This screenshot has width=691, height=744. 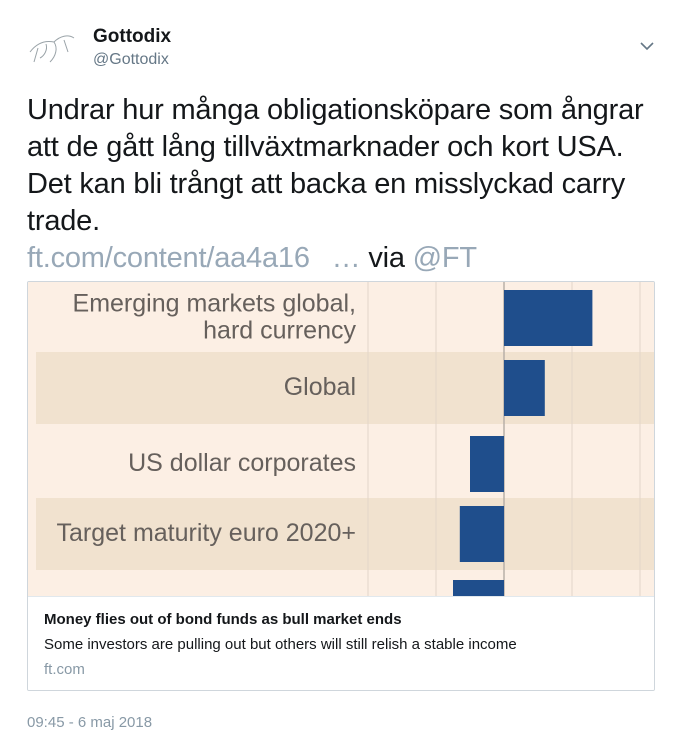 What do you see at coordinates (445, 258) in the screenshot?
I see `mention-link: @FT` at bounding box center [445, 258].